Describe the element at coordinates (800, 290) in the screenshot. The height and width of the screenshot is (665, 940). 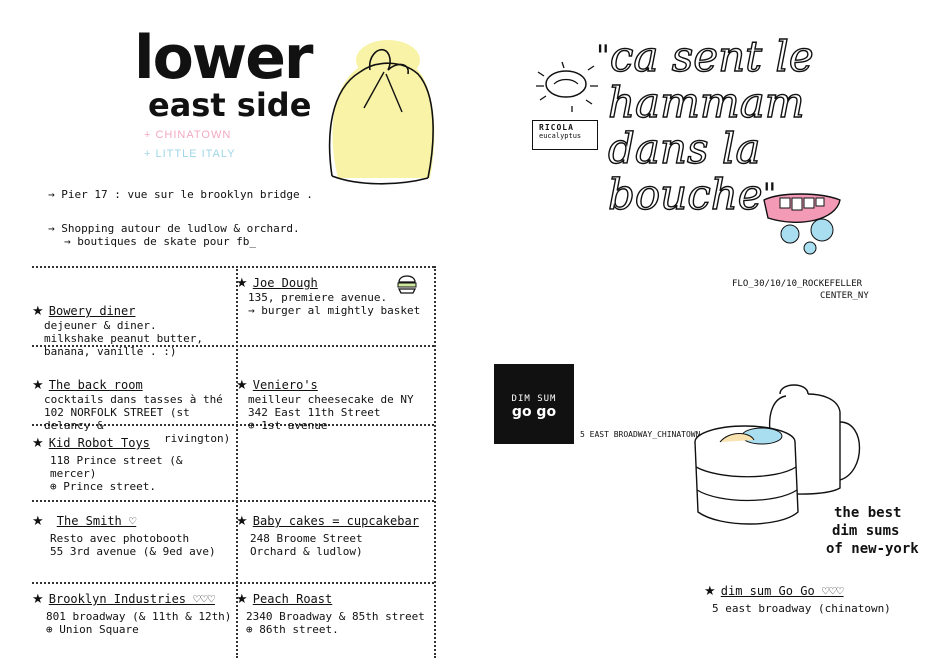
I see `signature: FLO_30/10/10_ROCKEFELLER CENTER_NY` at that location.